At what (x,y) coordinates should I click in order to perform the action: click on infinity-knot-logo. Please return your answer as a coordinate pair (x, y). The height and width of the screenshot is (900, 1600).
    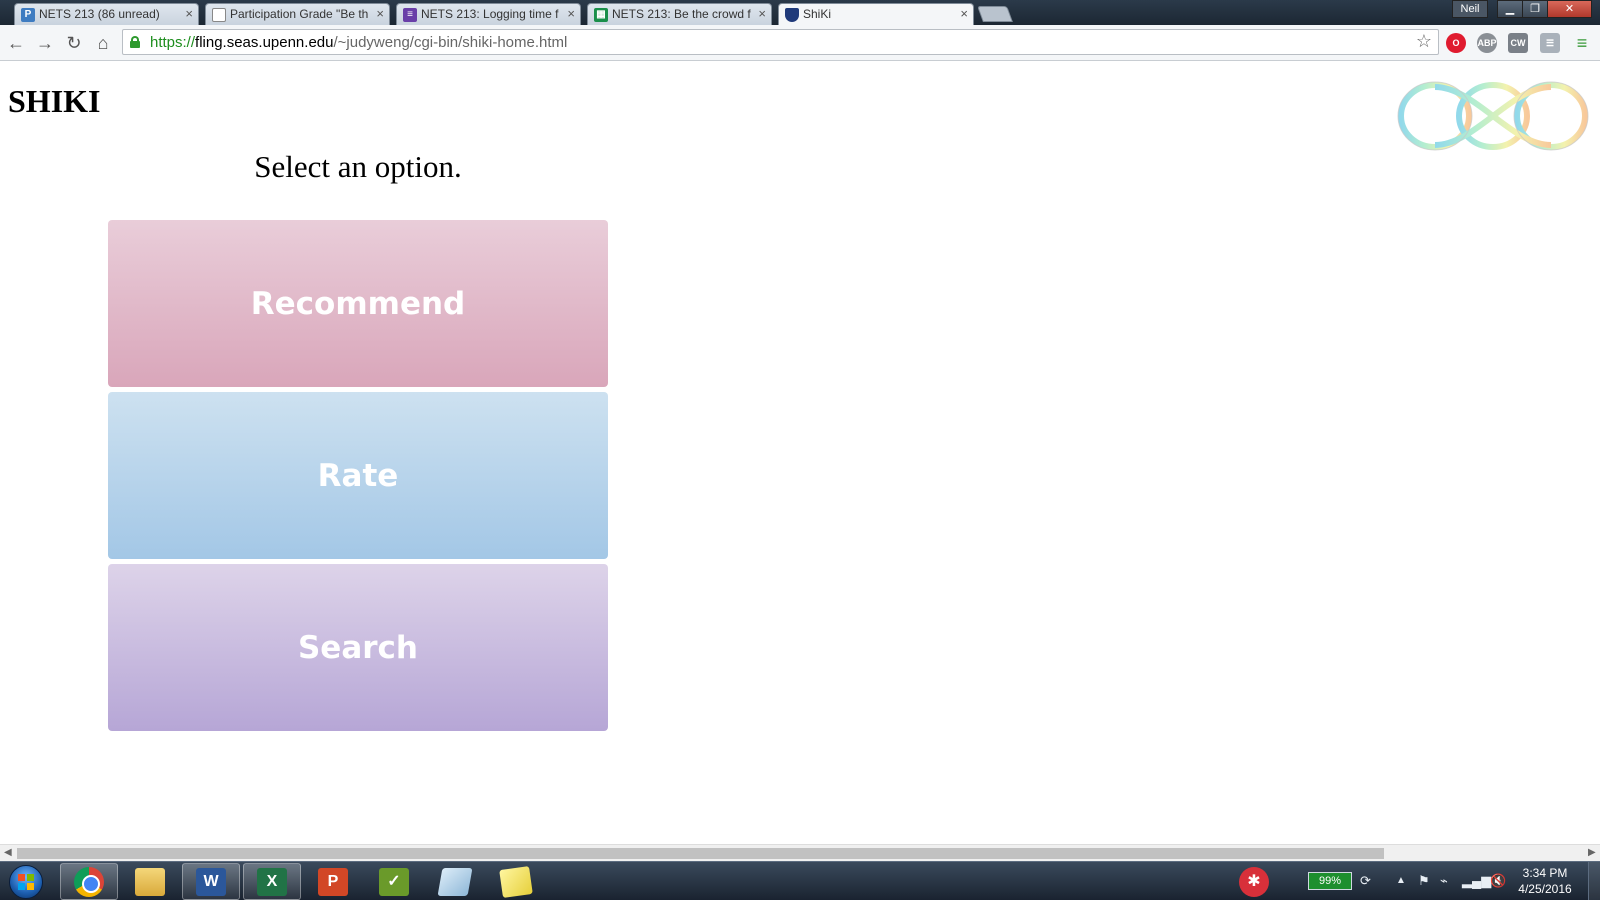
    Looking at the image, I should click on (1493, 116).